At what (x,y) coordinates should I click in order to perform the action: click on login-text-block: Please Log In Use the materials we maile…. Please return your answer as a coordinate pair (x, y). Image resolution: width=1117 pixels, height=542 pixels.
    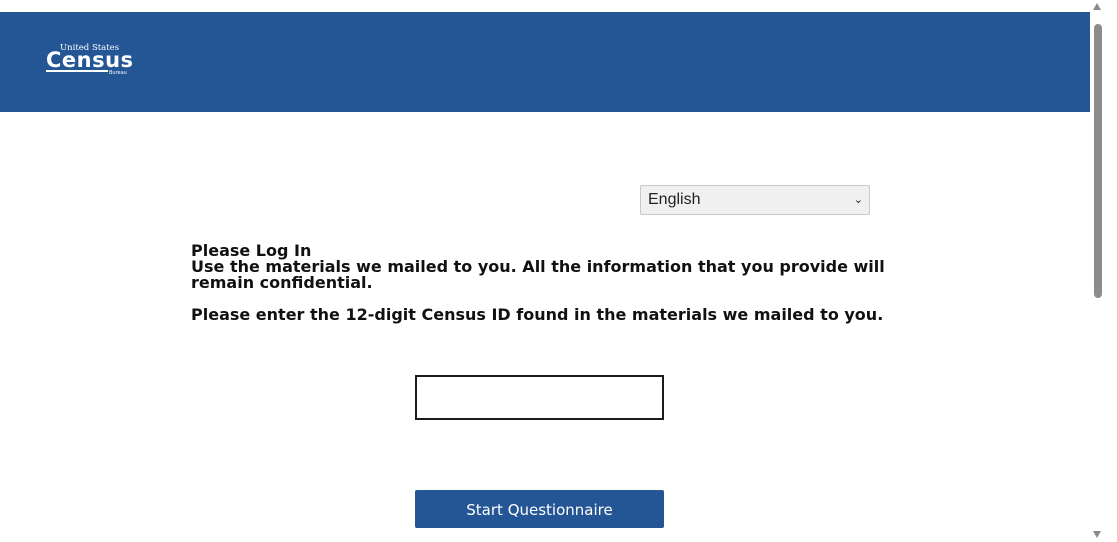
    Looking at the image, I should click on (541, 283).